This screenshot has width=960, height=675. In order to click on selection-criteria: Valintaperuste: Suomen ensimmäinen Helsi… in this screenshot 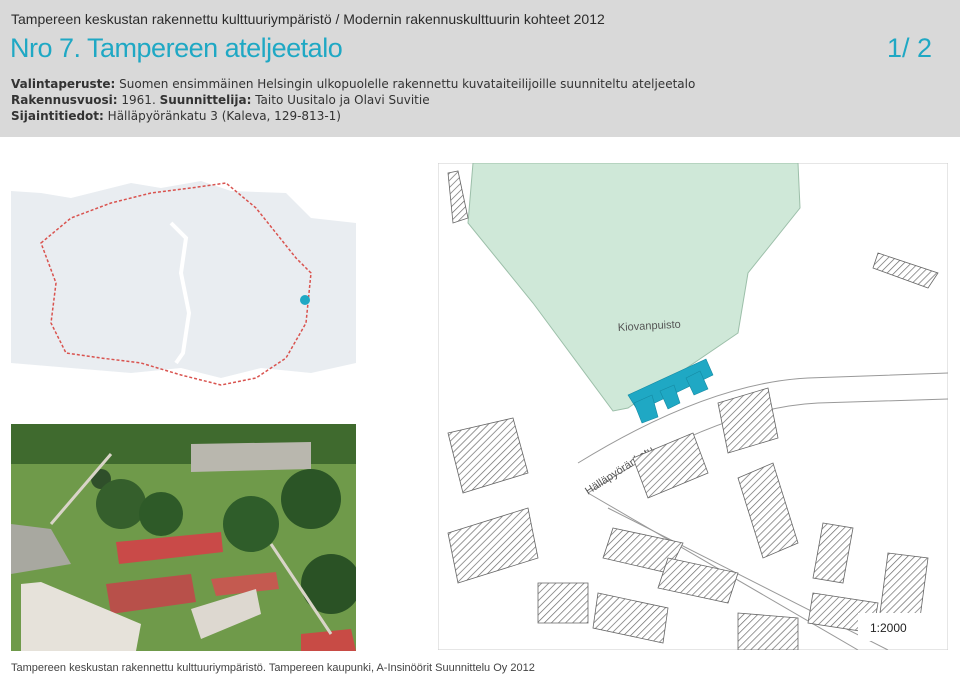, I will do `click(353, 84)`.